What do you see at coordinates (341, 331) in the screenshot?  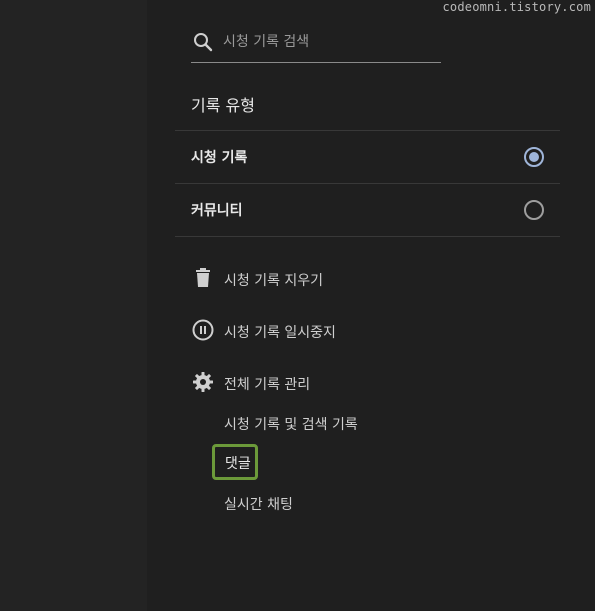 I see `pause-history-button: 시청 기록 일시중지` at bounding box center [341, 331].